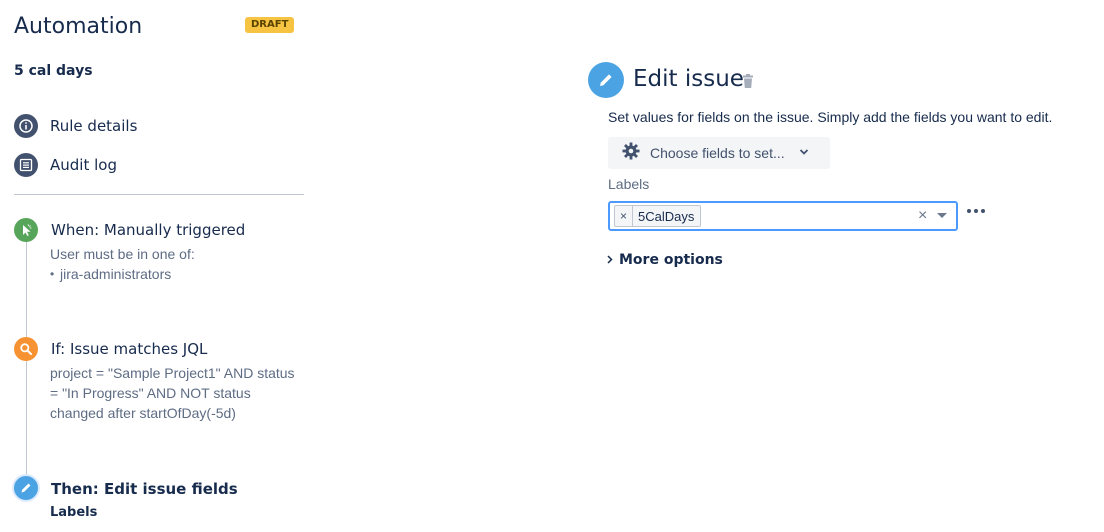 Image resolution: width=1104 pixels, height=532 pixels. What do you see at coordinates (122, 254) in the screenshot?
I see `trigger-desc-text: User must be in one of:` at bounding box center [122, 254].